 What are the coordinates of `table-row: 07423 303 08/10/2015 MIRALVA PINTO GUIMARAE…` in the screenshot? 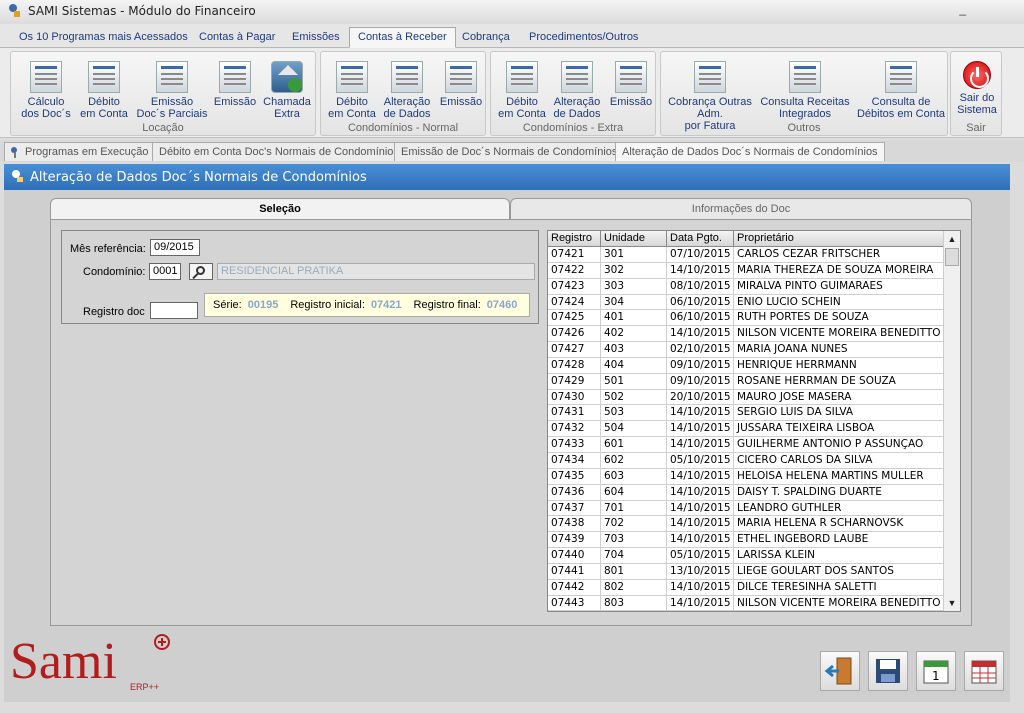 It's located at (746, 286).